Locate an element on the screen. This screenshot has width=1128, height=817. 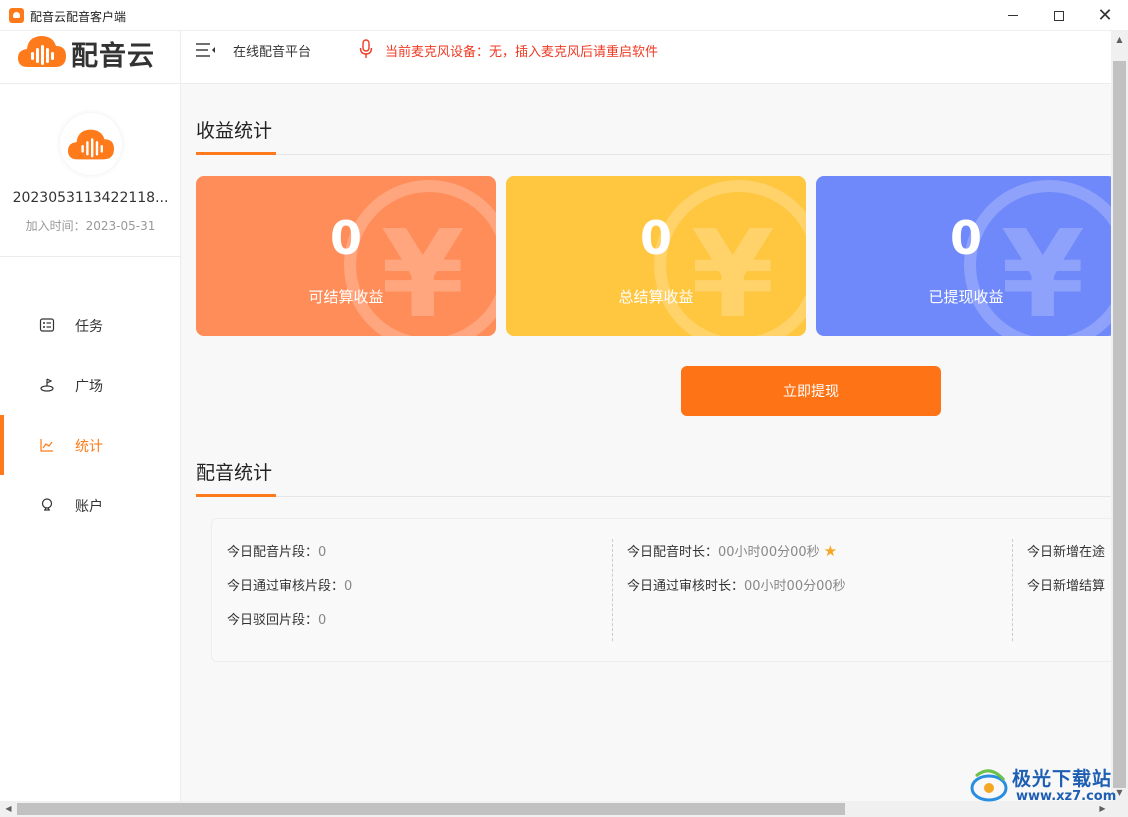
earnings-card-settleable: ¥ 0 可结算收益 is located at coordinates (346, 256).